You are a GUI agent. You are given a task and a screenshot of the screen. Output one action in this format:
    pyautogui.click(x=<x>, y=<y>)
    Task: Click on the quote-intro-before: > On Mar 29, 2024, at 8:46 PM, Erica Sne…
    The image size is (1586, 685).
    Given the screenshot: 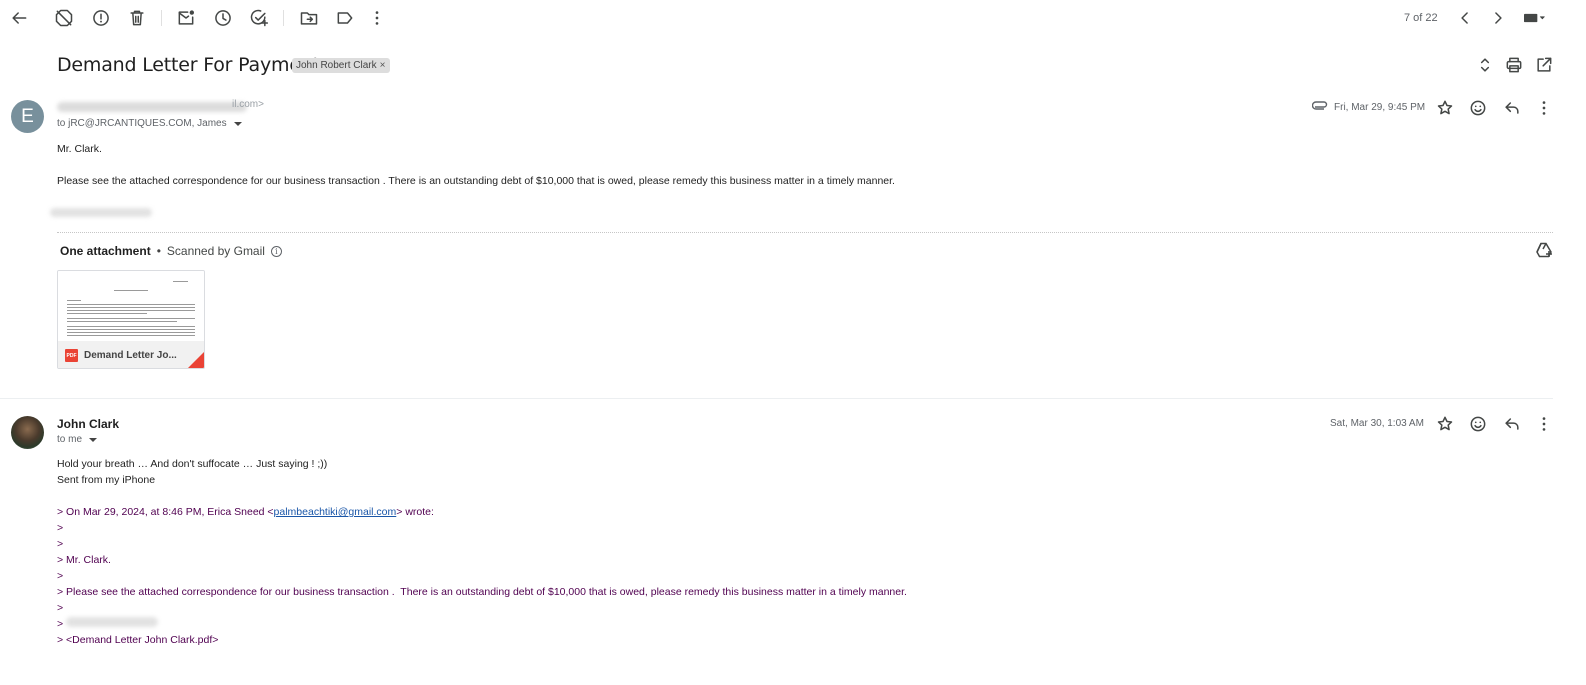 What is the action you would take?
    pyautogui.click(x=165, y=512)
    